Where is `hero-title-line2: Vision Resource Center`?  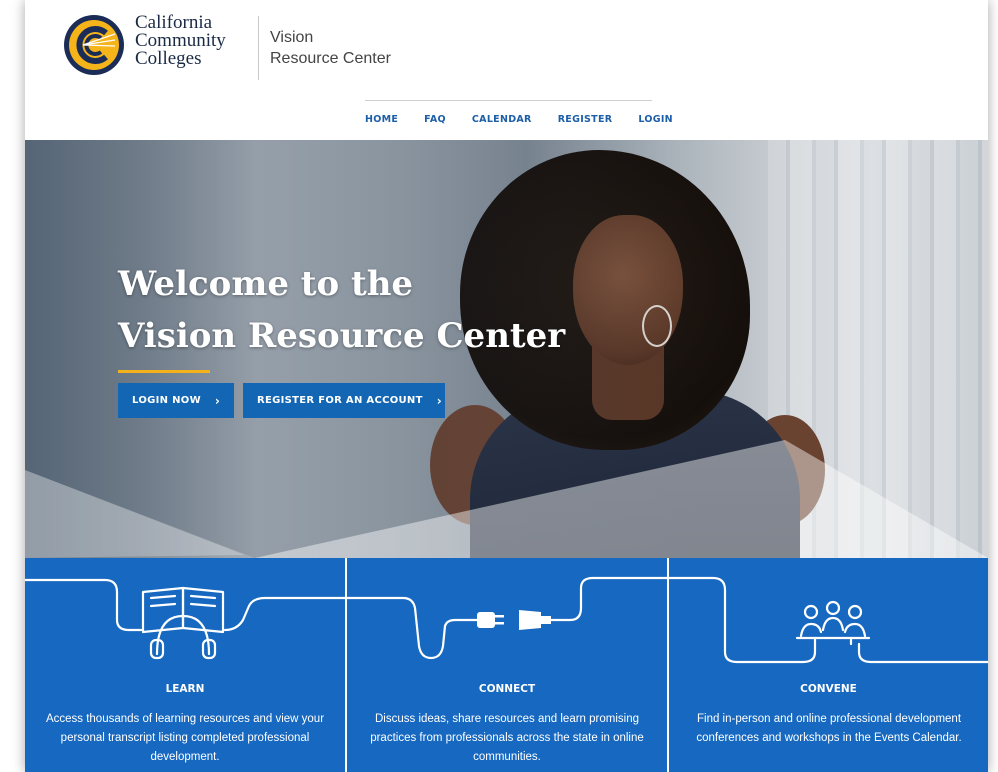
hero-title-line2: Vision Resource Center is located at coordinates (342, 336).